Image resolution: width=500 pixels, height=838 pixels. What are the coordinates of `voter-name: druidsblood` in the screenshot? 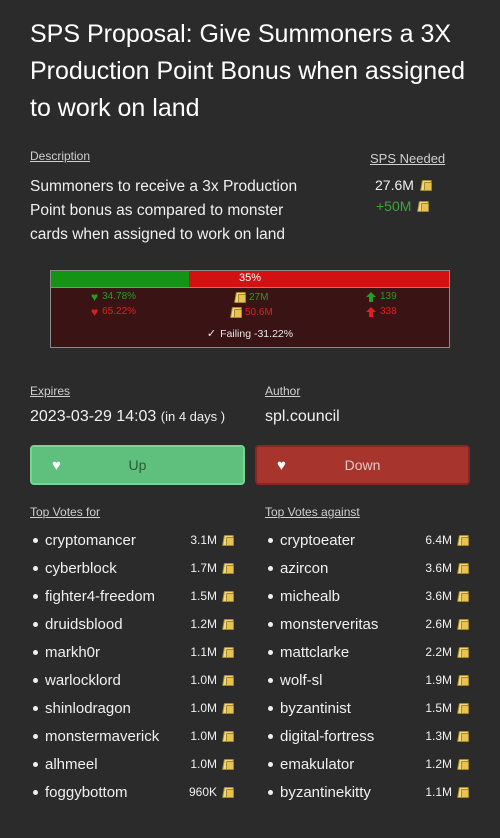 It's located at (84, 624).